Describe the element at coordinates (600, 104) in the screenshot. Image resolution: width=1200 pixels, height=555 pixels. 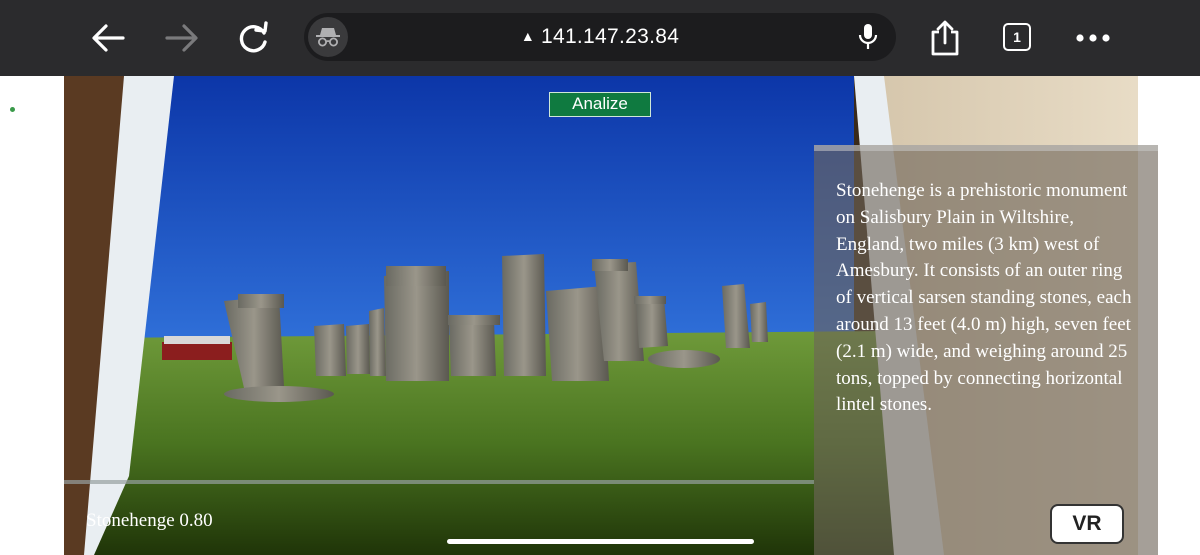
I see `analyze-button: Analize` at that location.